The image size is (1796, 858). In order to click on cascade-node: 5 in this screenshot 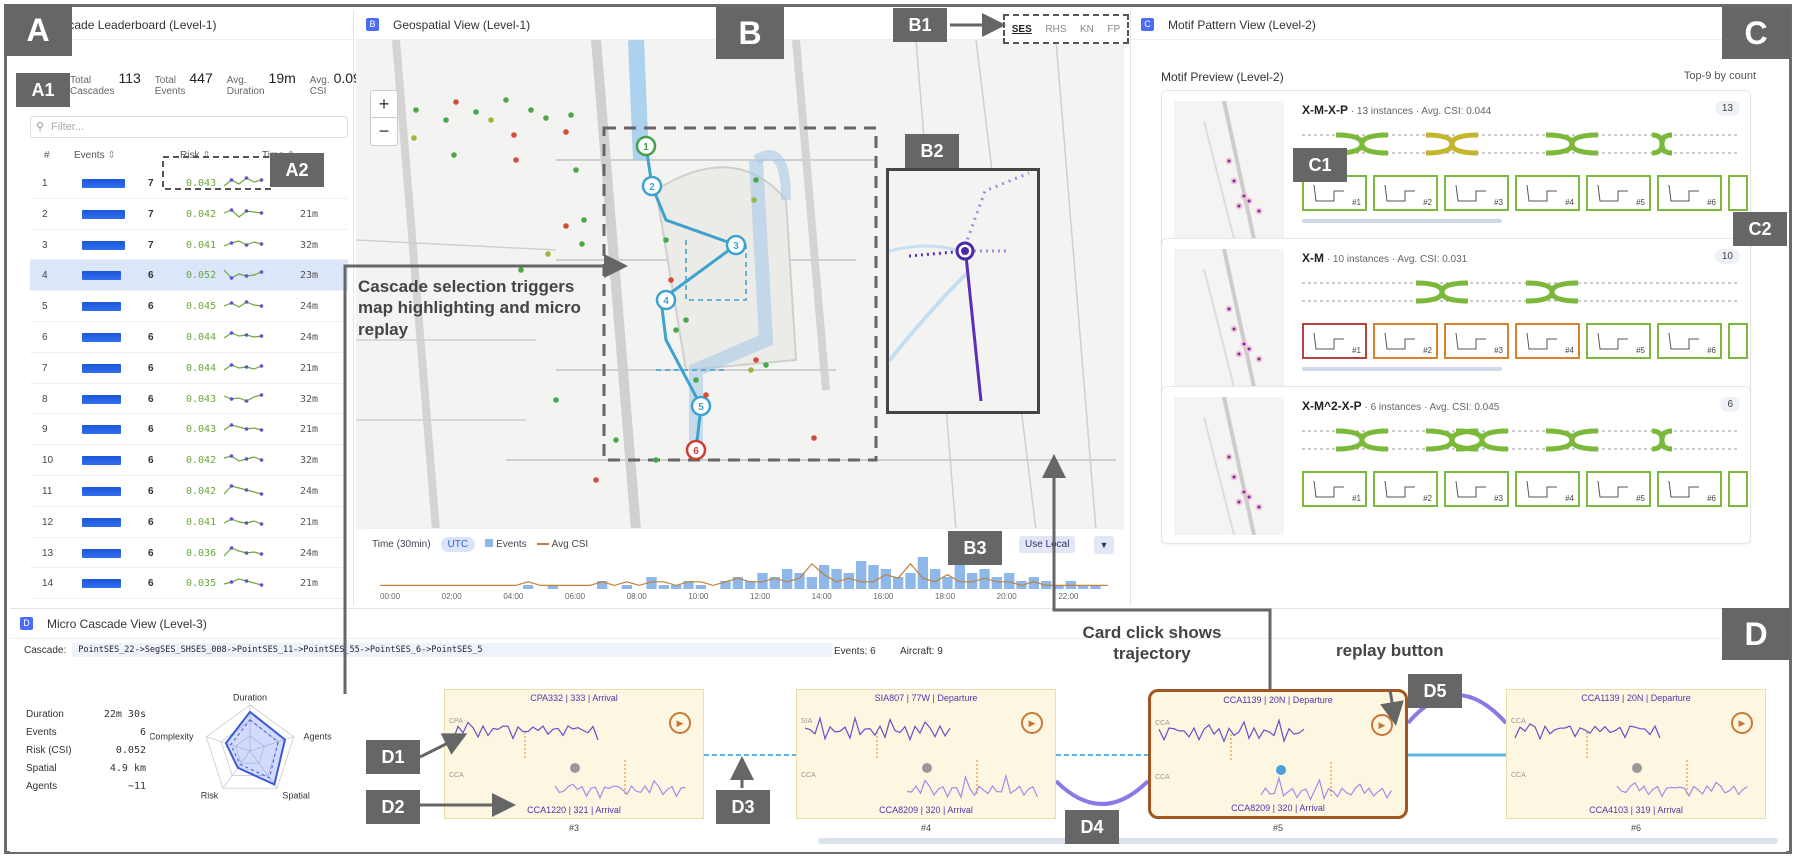, I will do `click(701, 406)`.